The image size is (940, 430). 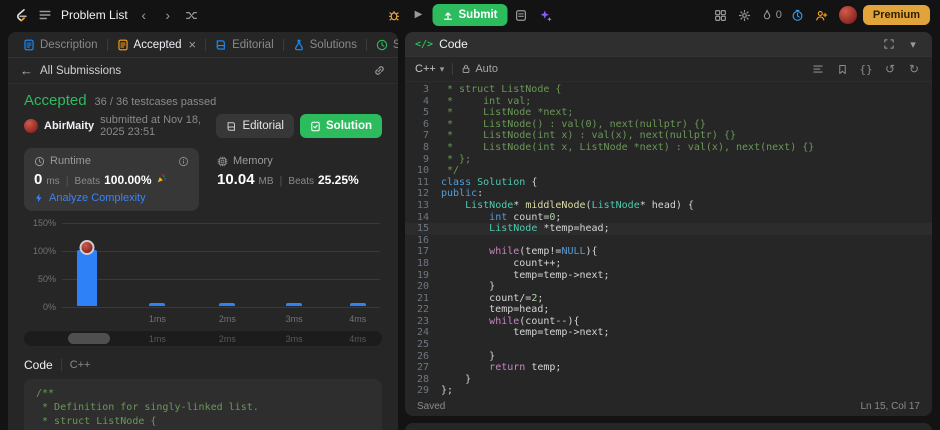 What do you see at coordinates (668, 345) in the screenshot?
I see `editor-line: 25` at bounding box center [668, 345].